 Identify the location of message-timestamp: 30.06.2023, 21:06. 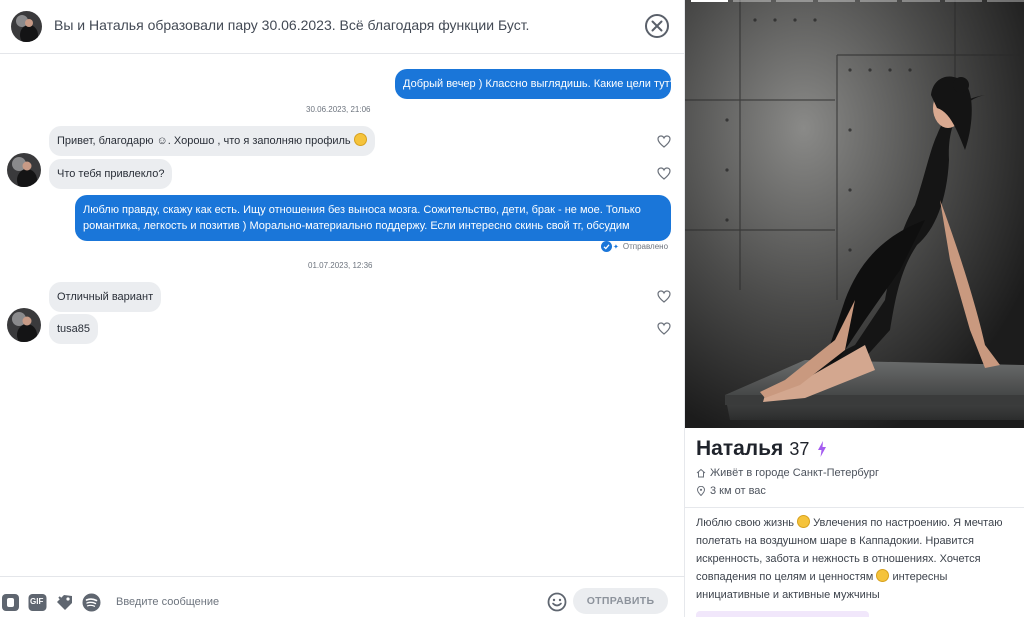
(338, 109).